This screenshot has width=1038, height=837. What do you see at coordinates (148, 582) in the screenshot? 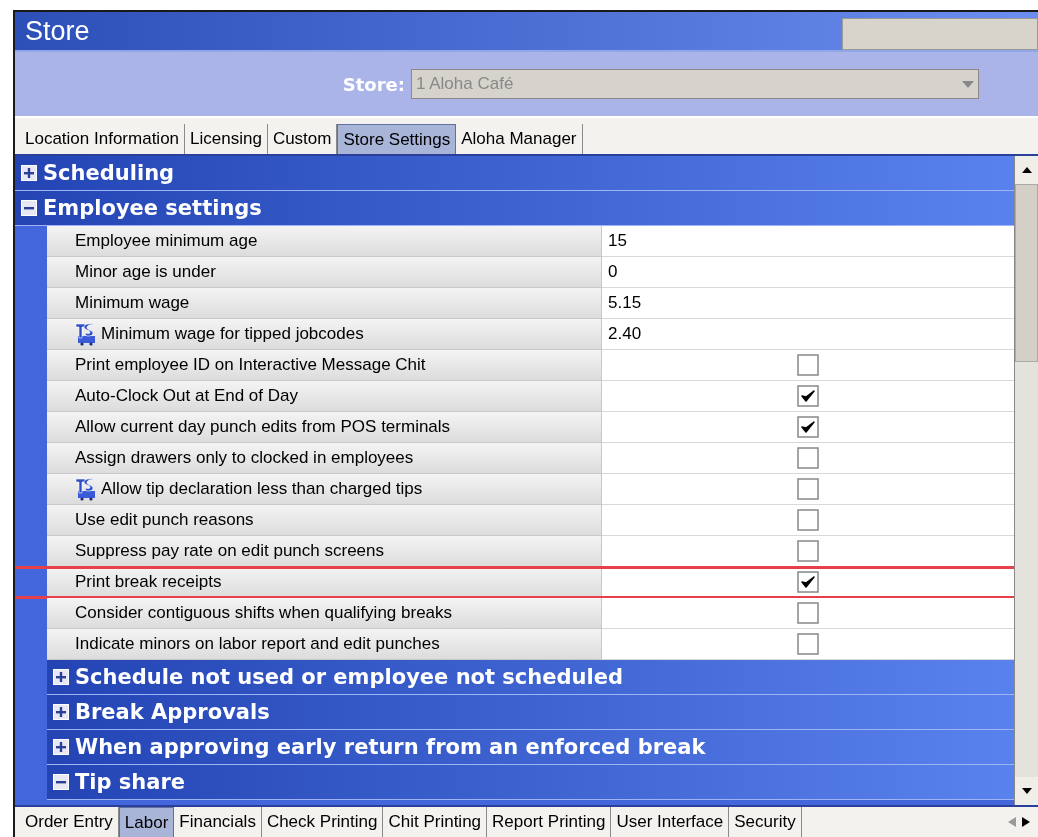
I see `setting-label: Print break receipts` at bounding box center [148, 582].